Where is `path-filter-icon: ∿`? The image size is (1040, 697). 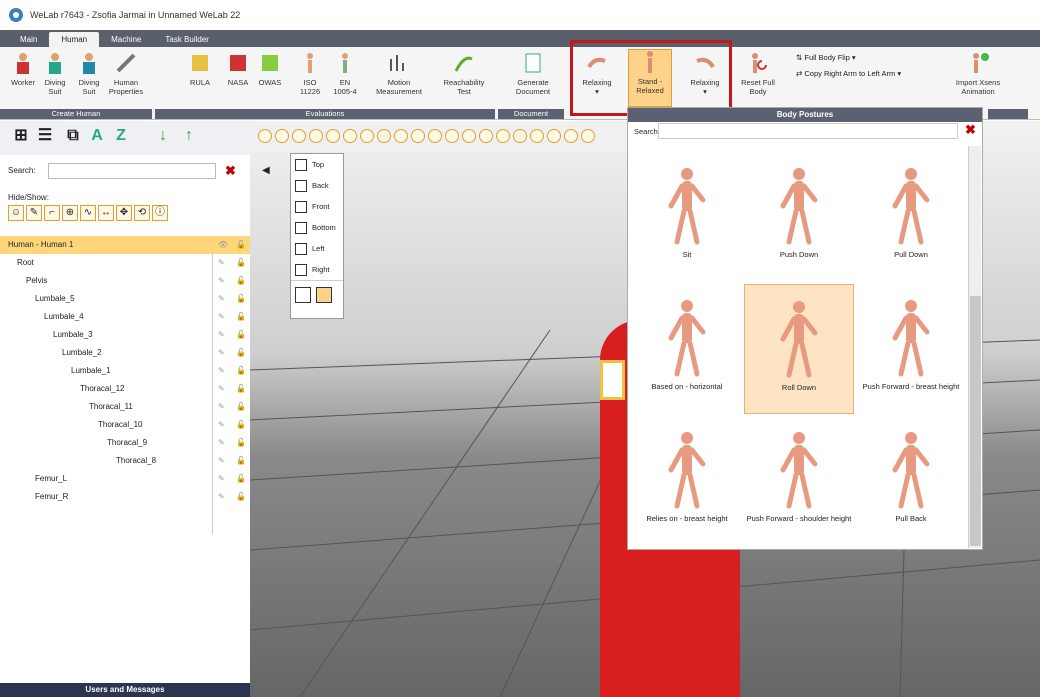 path-filter-icon: ∿ is located at coordinates (88, 213).